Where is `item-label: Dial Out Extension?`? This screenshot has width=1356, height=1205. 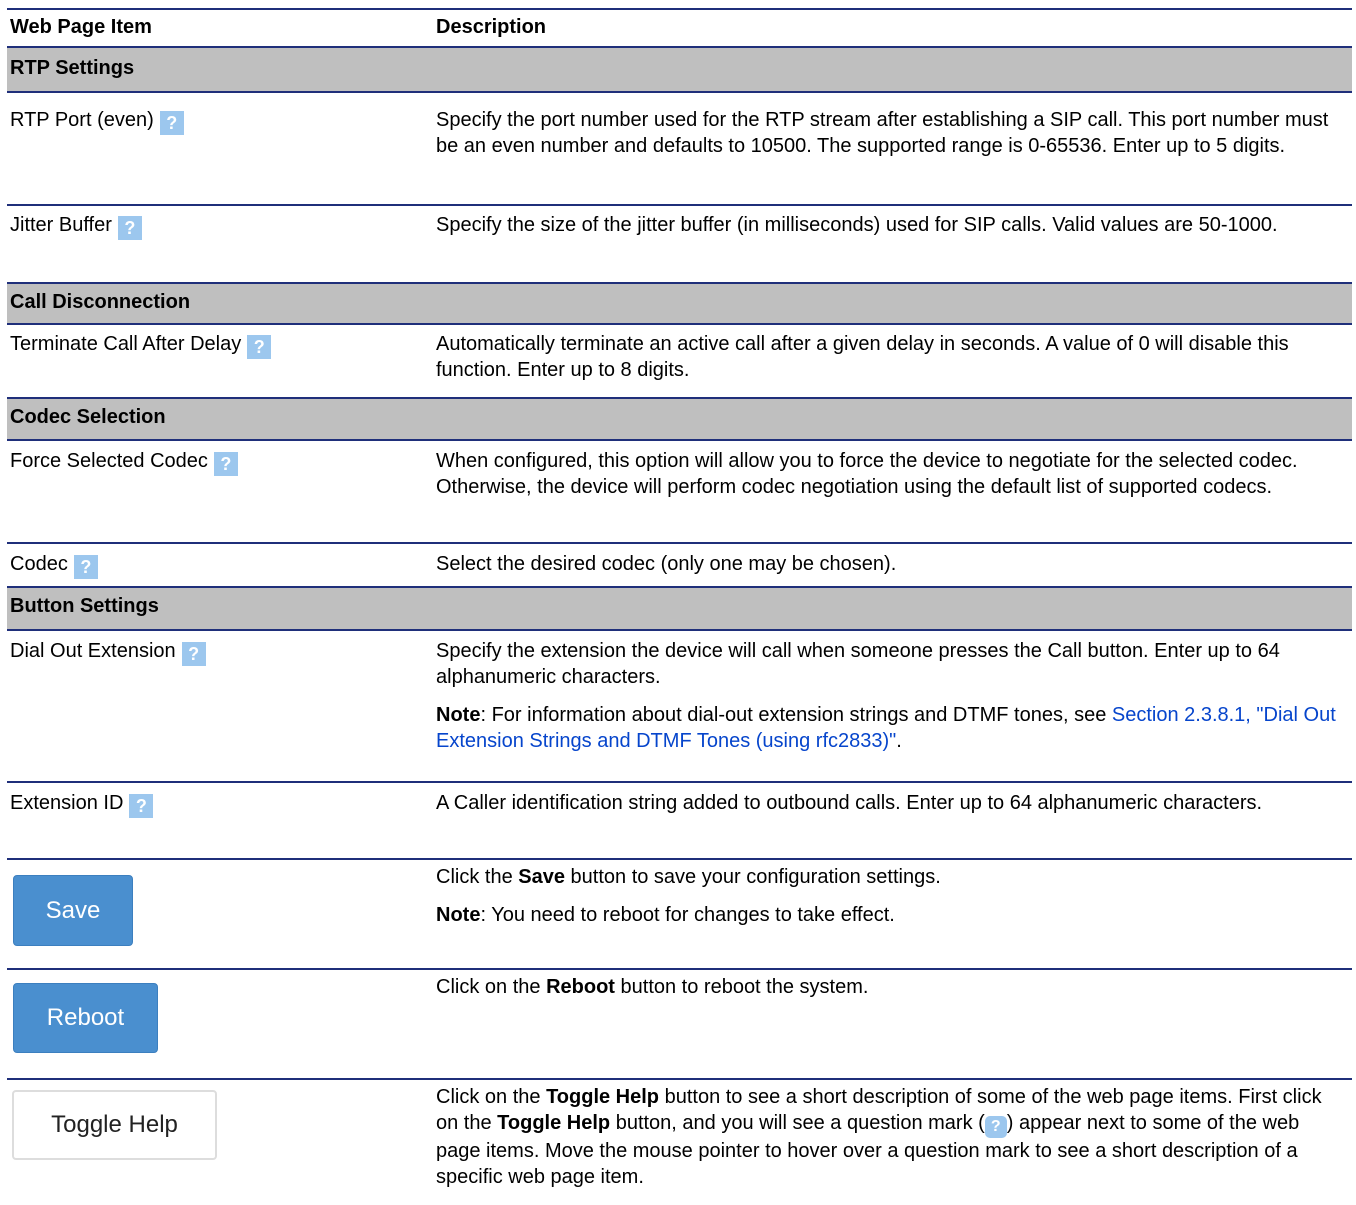 item-label: Dial Out Extension? is located at coordinates (108, 652).